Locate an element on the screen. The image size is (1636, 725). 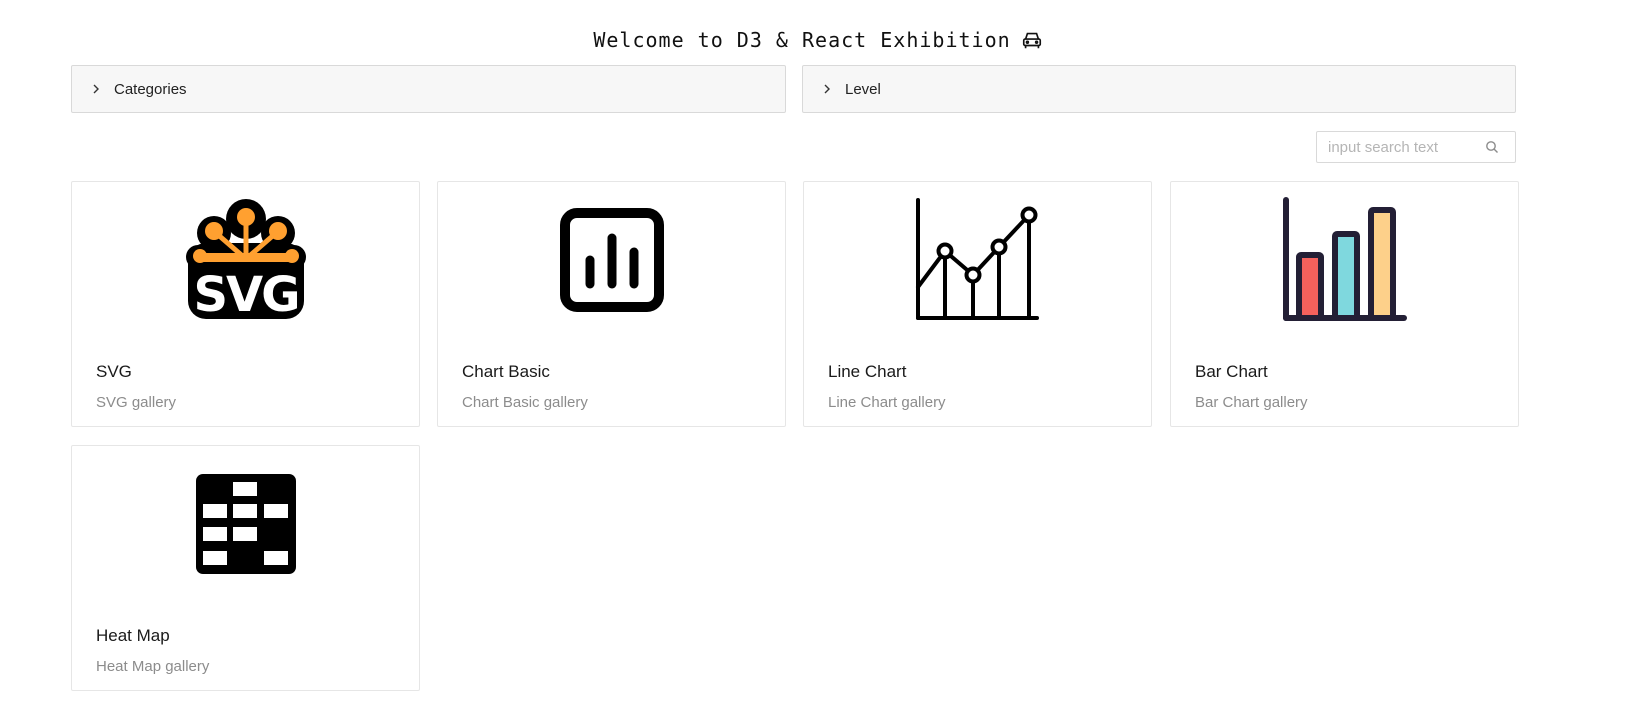
card-title: Bar Chart is located at coordinates (1231, 371).